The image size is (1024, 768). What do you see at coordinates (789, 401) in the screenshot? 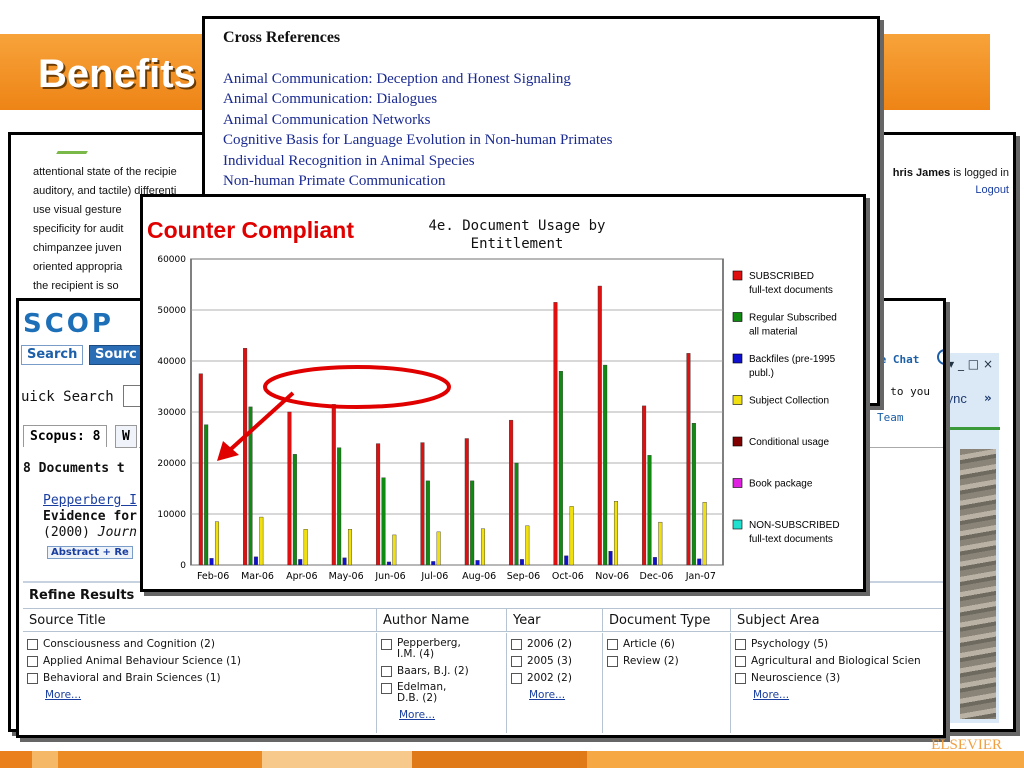
I see `legend-label: Subject Collection` at bounding box center [789, 401].